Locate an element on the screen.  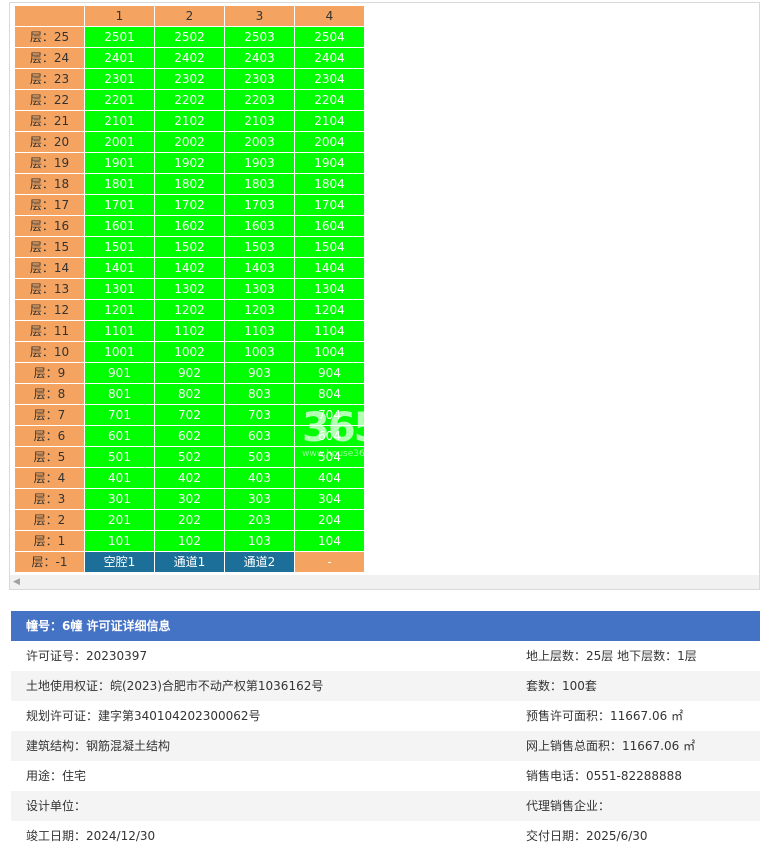
unit-cell: 1102 is located at coordinates (189, 331).